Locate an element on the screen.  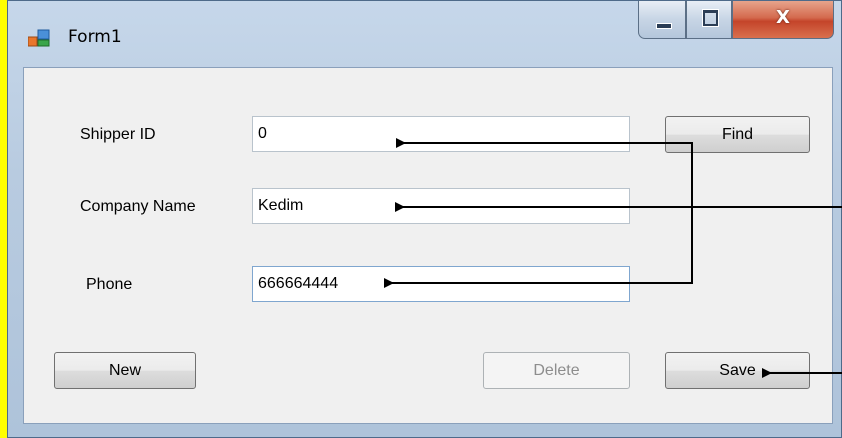
minimize-icon is located at coordinates (664, 26).